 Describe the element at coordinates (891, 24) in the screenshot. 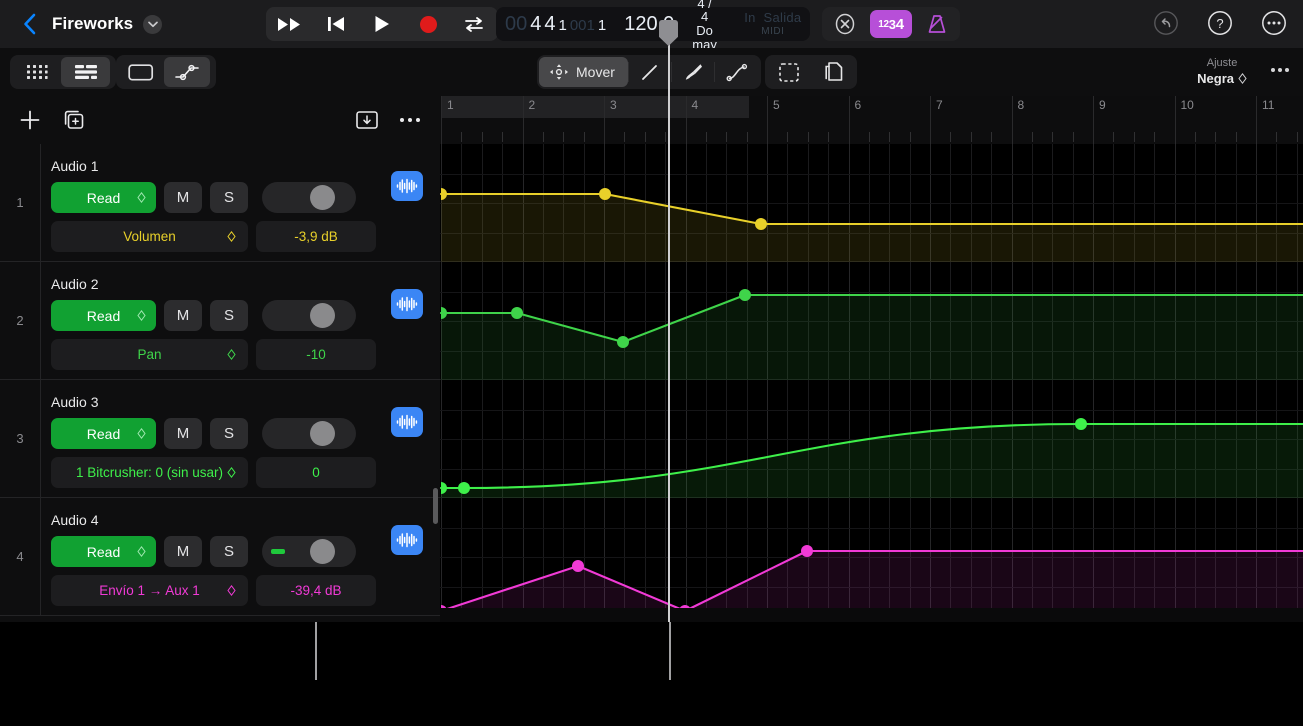

I see `count-in-button: 12 3 4` at that location.